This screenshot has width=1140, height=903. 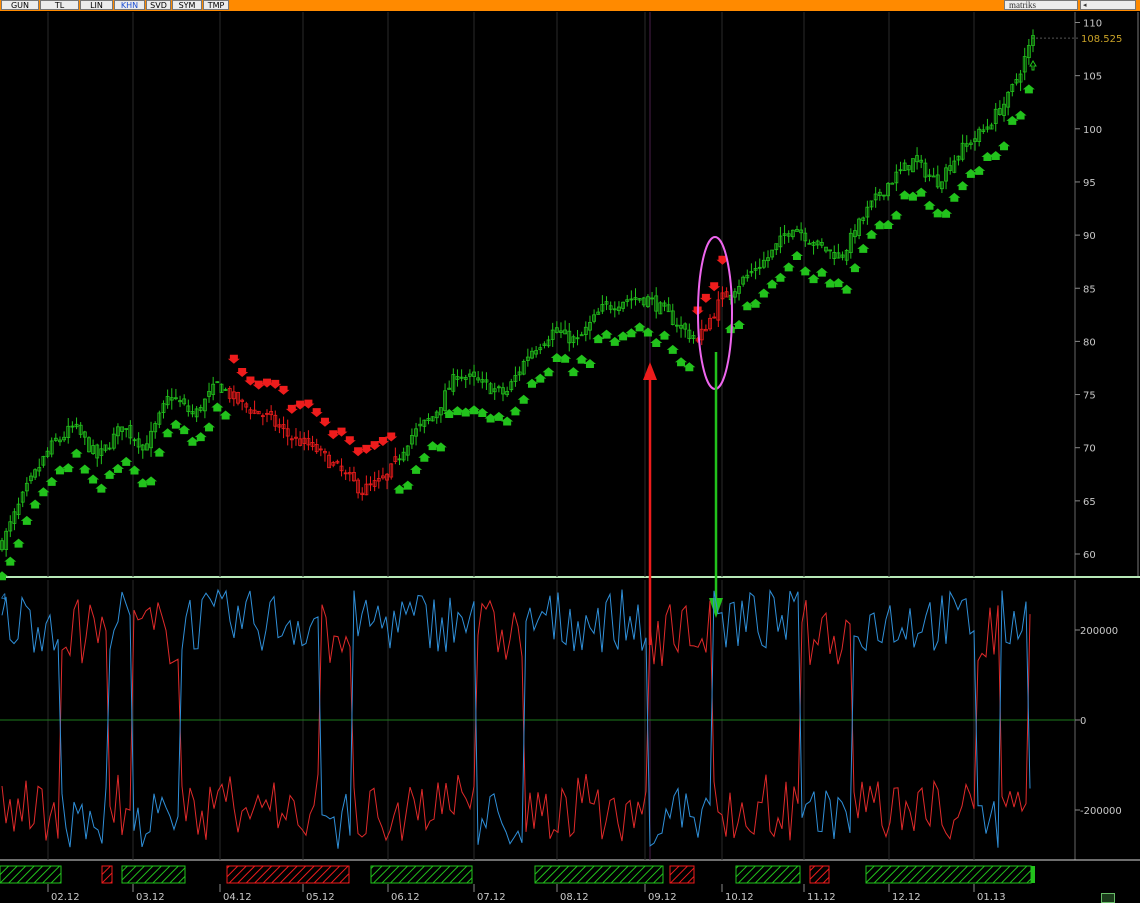 What do you see at coordinates (1083, 721) in the screenshot?
I see `osc-tick-label: 0` at bounding box center [1083, 721].